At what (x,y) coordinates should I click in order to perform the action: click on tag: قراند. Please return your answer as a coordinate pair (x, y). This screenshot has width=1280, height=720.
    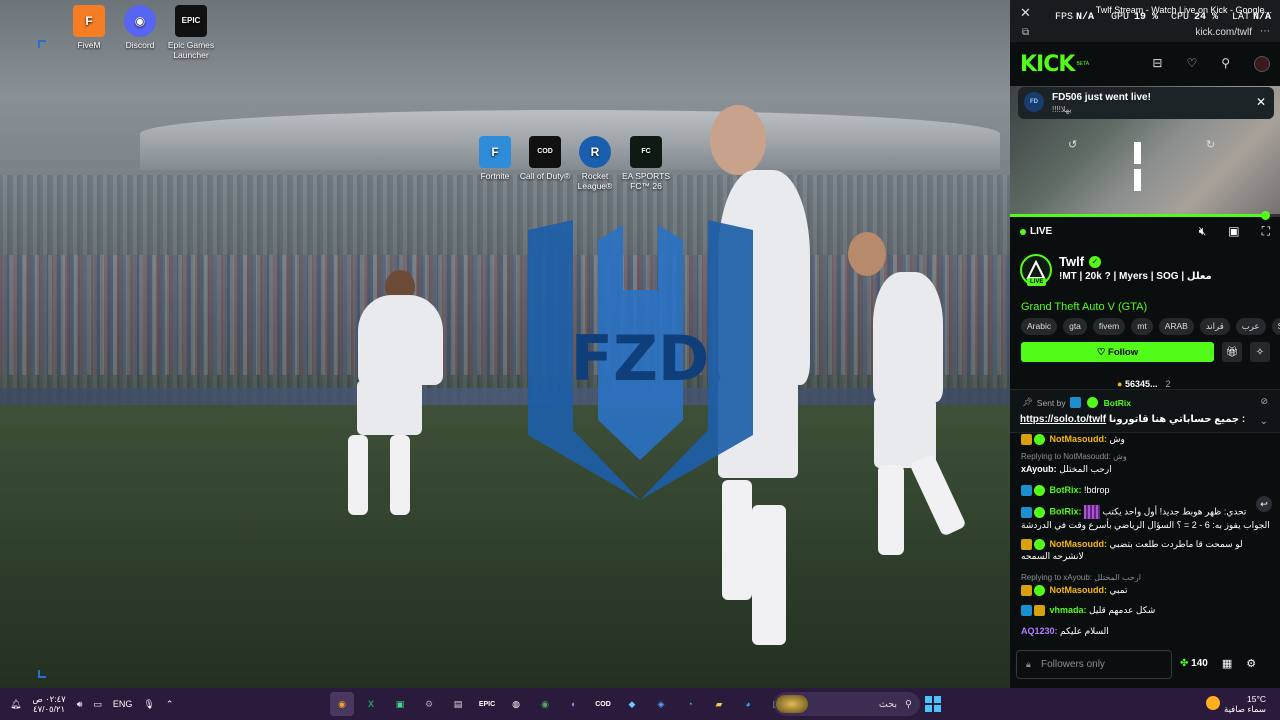
    Looking at the image, I should click on (1214, 326).